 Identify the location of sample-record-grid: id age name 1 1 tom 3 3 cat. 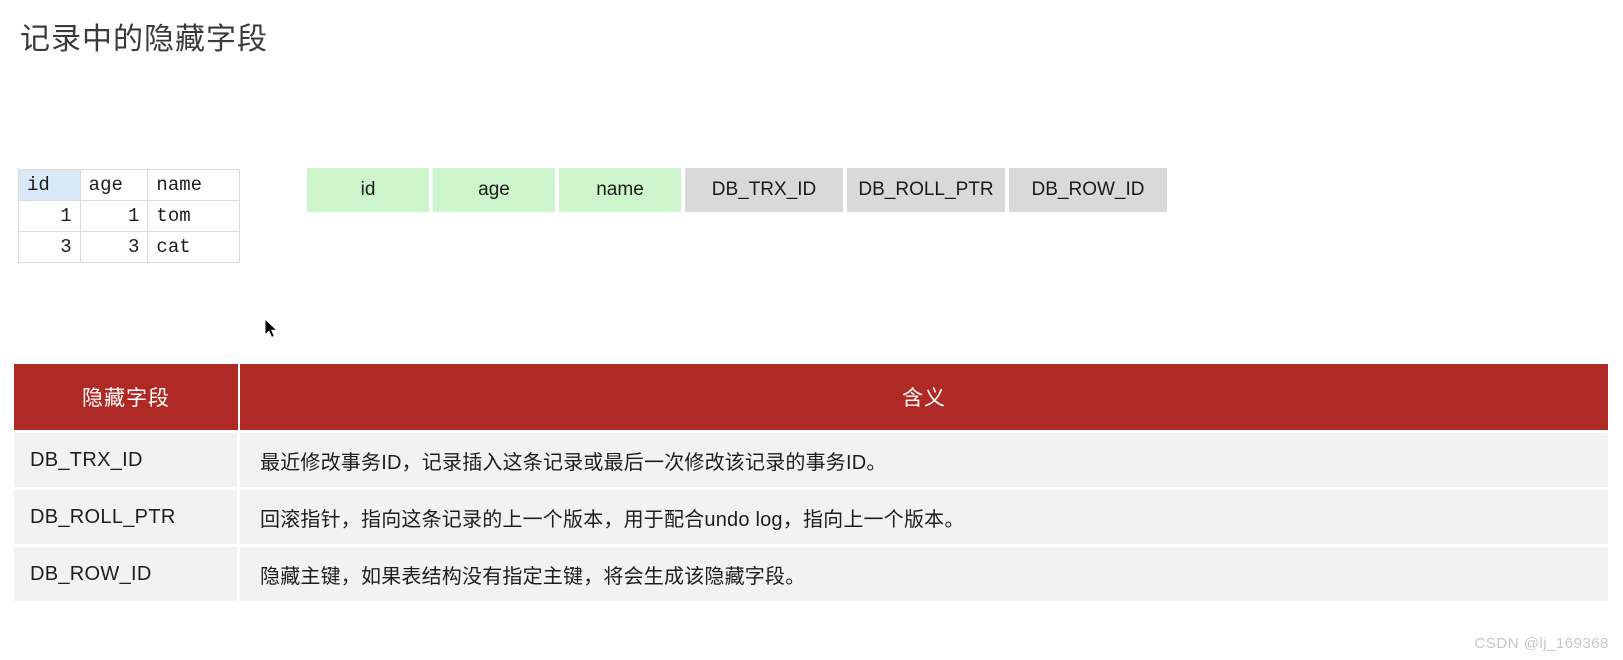
(129, 216).